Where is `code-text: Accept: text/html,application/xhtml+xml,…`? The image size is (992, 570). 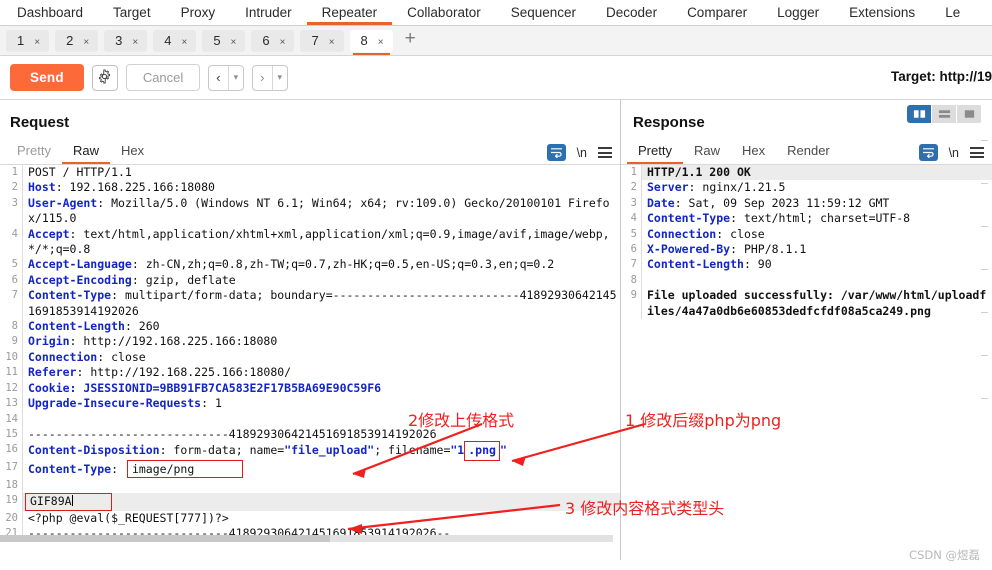 code-text: Accept: text/html,application/xhtml+xml,… is located at coordinates (321, 242).